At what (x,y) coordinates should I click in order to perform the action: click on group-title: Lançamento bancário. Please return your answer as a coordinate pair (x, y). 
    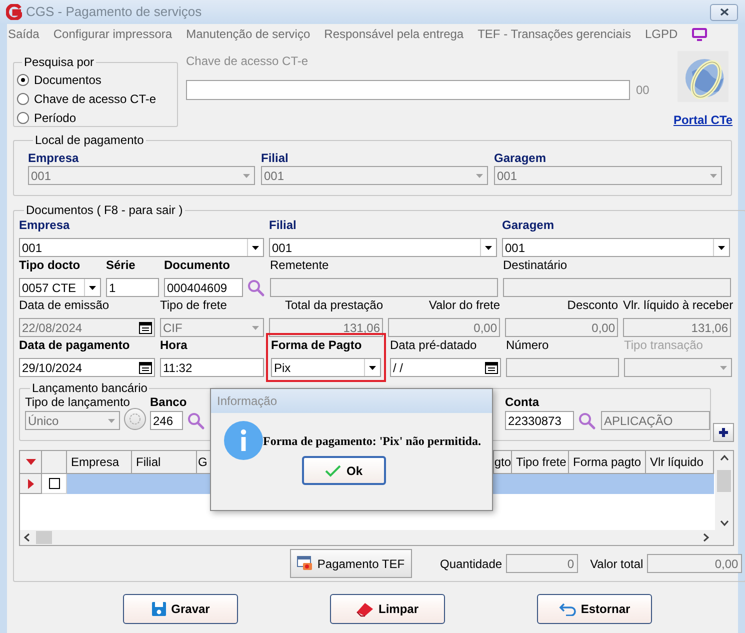
    Looking at the image, I should click on (89, 388).